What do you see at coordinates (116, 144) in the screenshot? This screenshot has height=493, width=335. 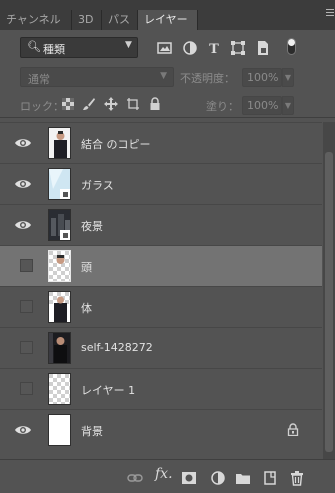 I see `layer-name: 結合 のコピー` at bounding box center [116, 144].